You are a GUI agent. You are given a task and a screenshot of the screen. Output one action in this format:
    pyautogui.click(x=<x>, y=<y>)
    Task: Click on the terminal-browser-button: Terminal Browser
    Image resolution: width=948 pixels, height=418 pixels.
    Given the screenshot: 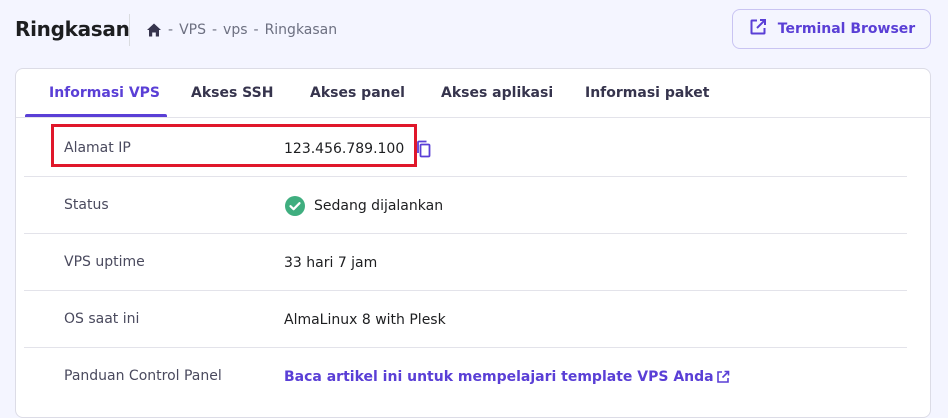 What is the action you would take?
    pyautogui.click(x=831, y=29)
    